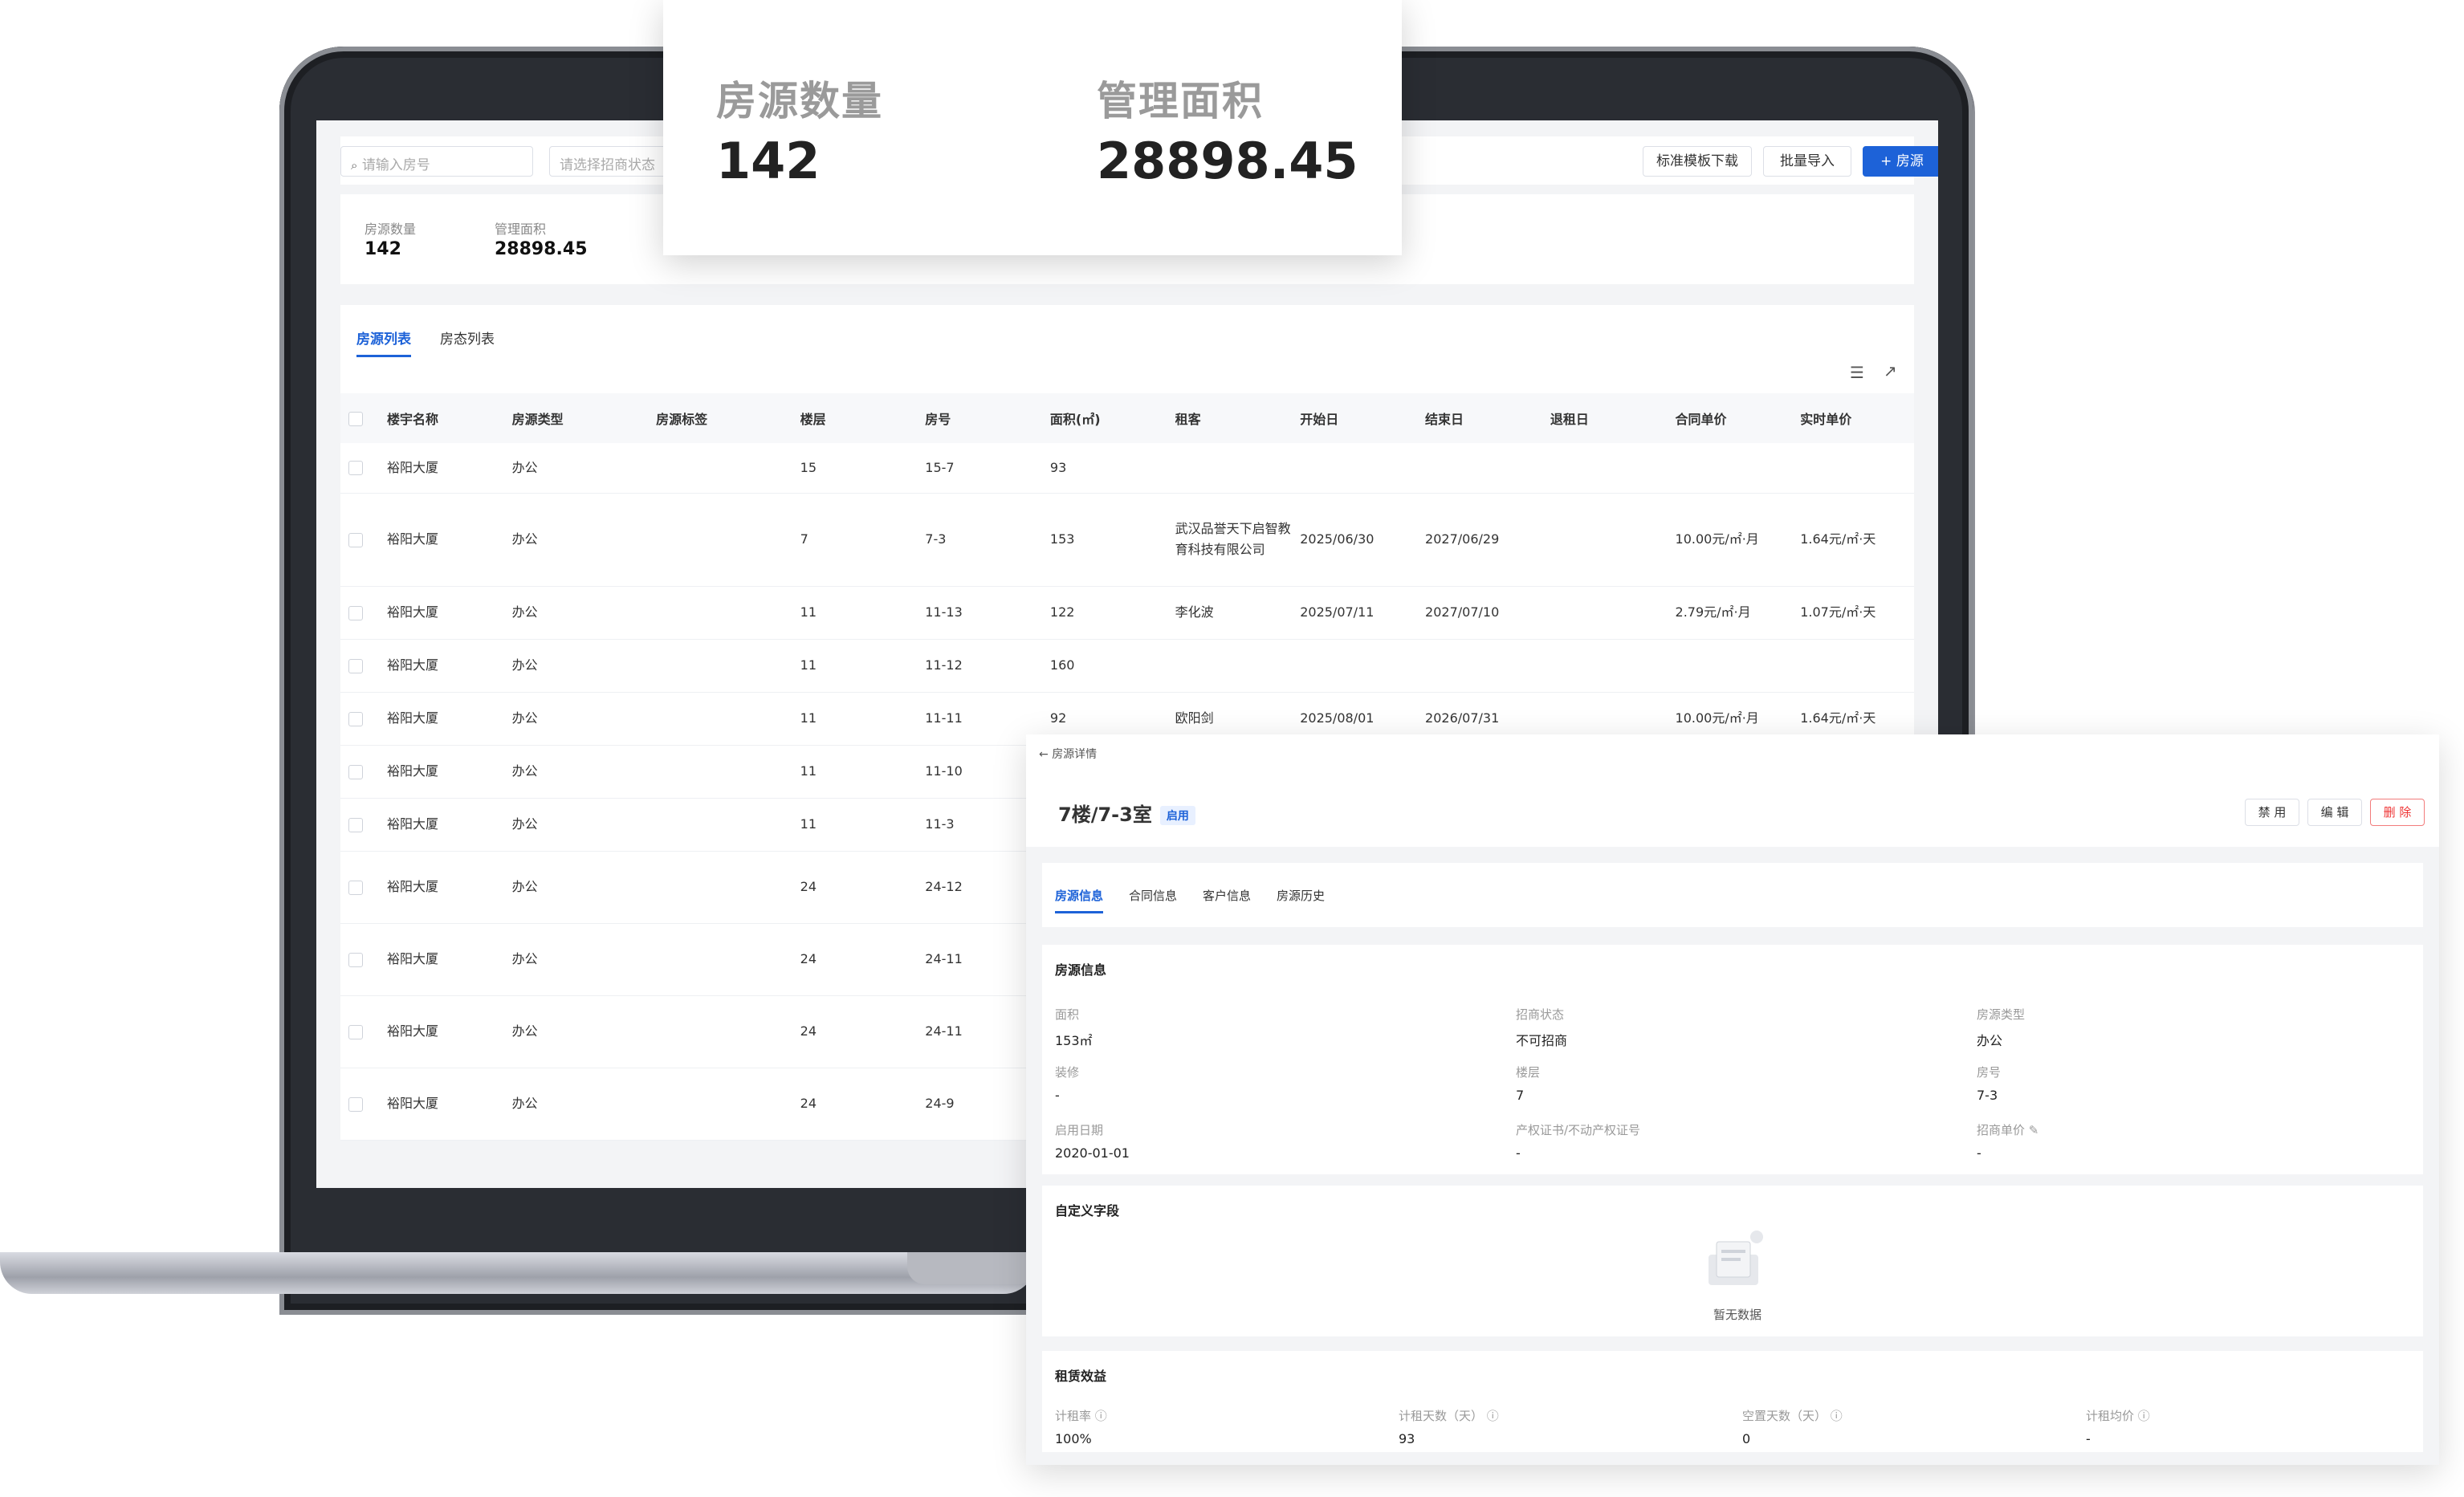 The image size is (2464, 1497). Describe the element at coordinates (1732, 1261) in the screenshot. I see `custom-fields-section: 自定义字段 暂无数据` at that location.